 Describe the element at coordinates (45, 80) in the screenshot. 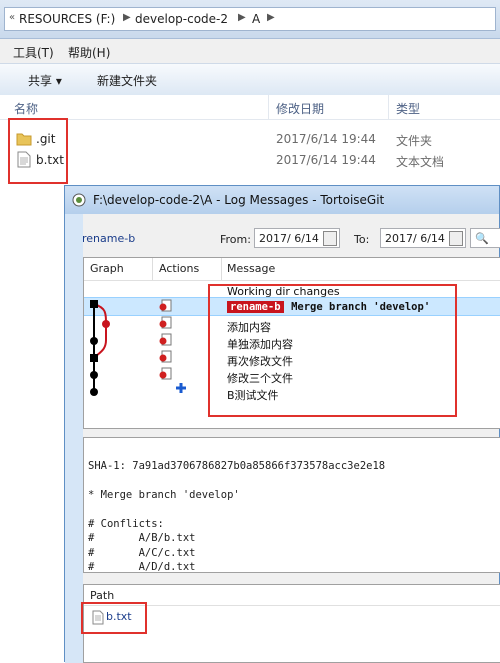

I see `share-button: 共享 ▾` at that location.